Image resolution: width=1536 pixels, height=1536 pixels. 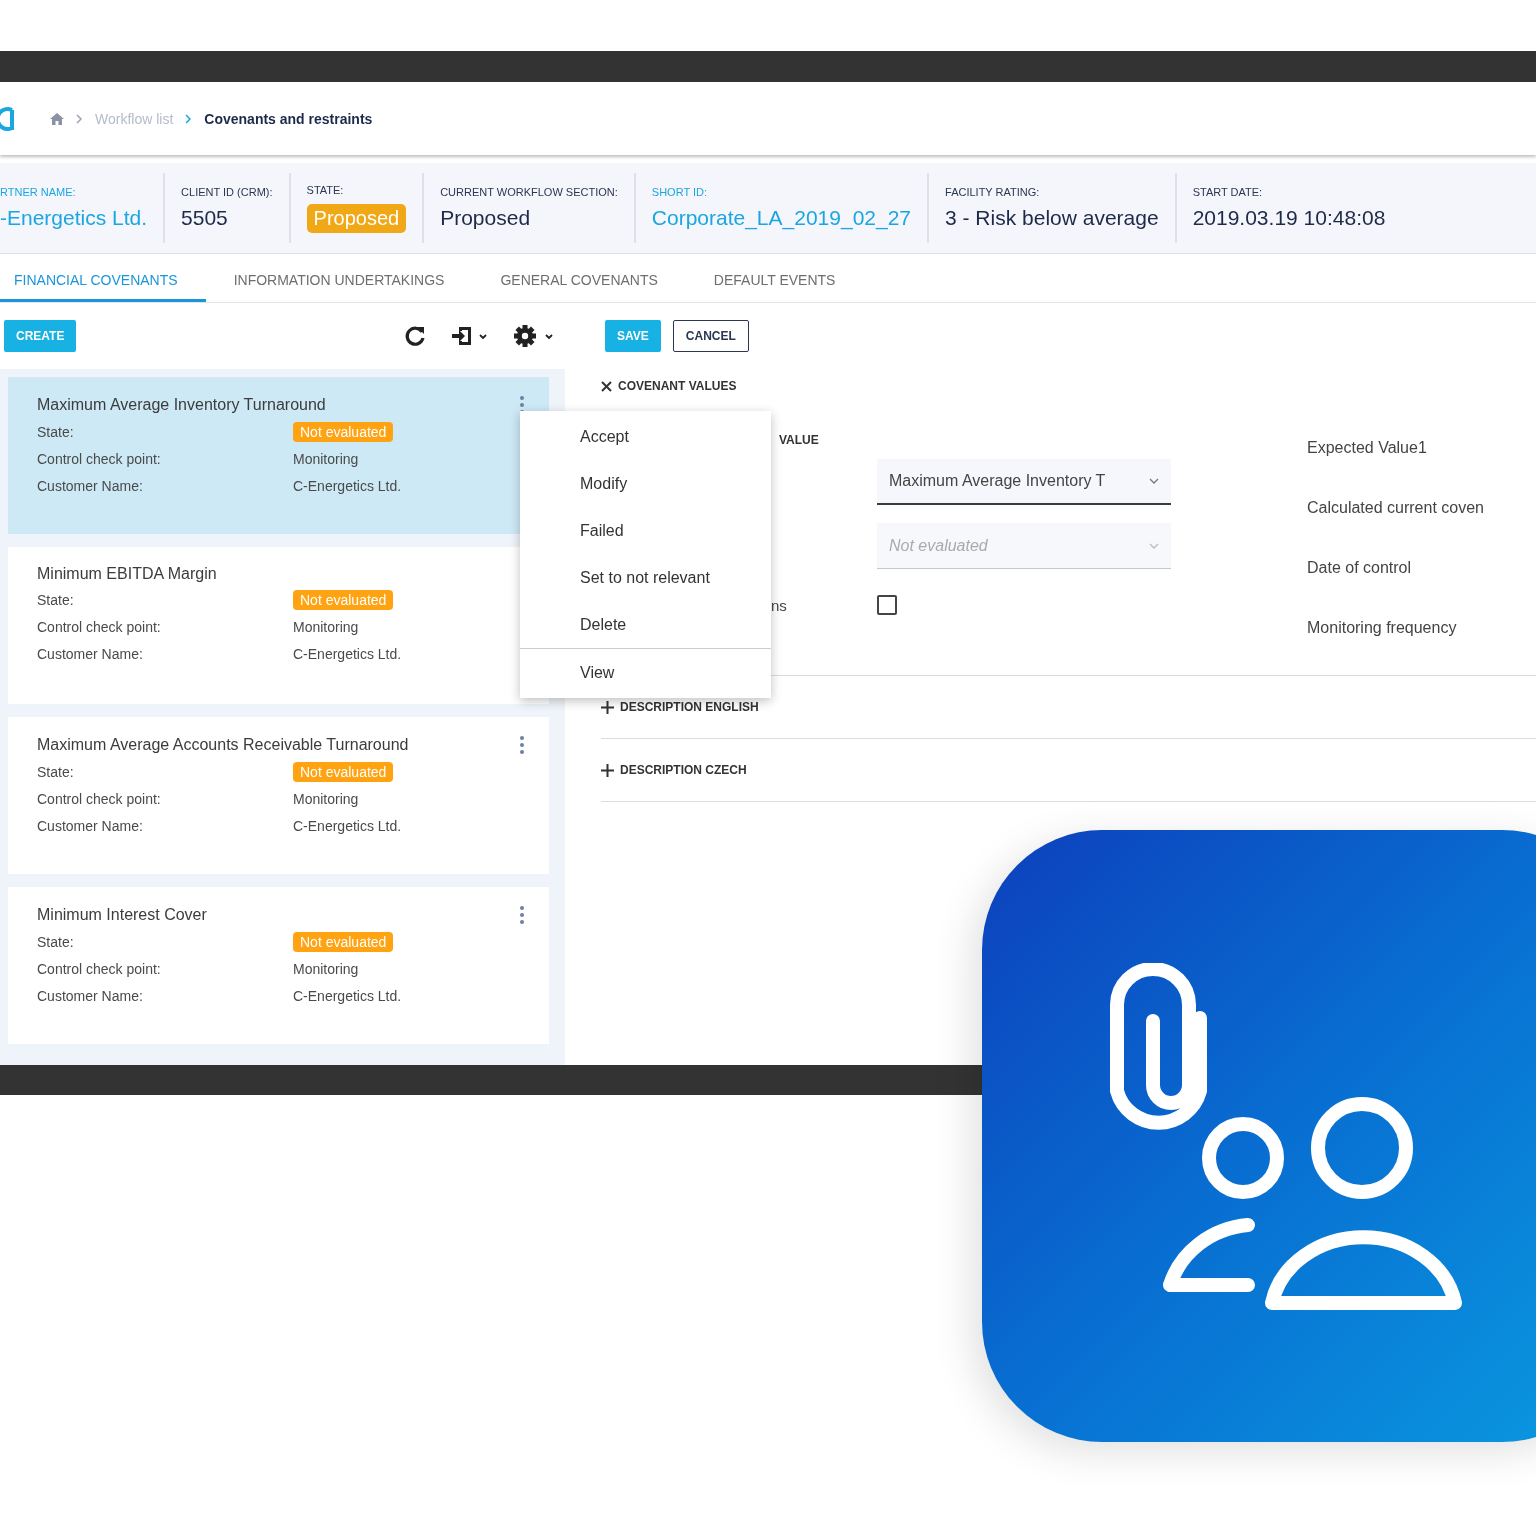 What do you see at coordinates (1068, 770) in the screenshot?
I see `section-header: DESCRIPTION CZECH` at bounding box center [1068, 770].